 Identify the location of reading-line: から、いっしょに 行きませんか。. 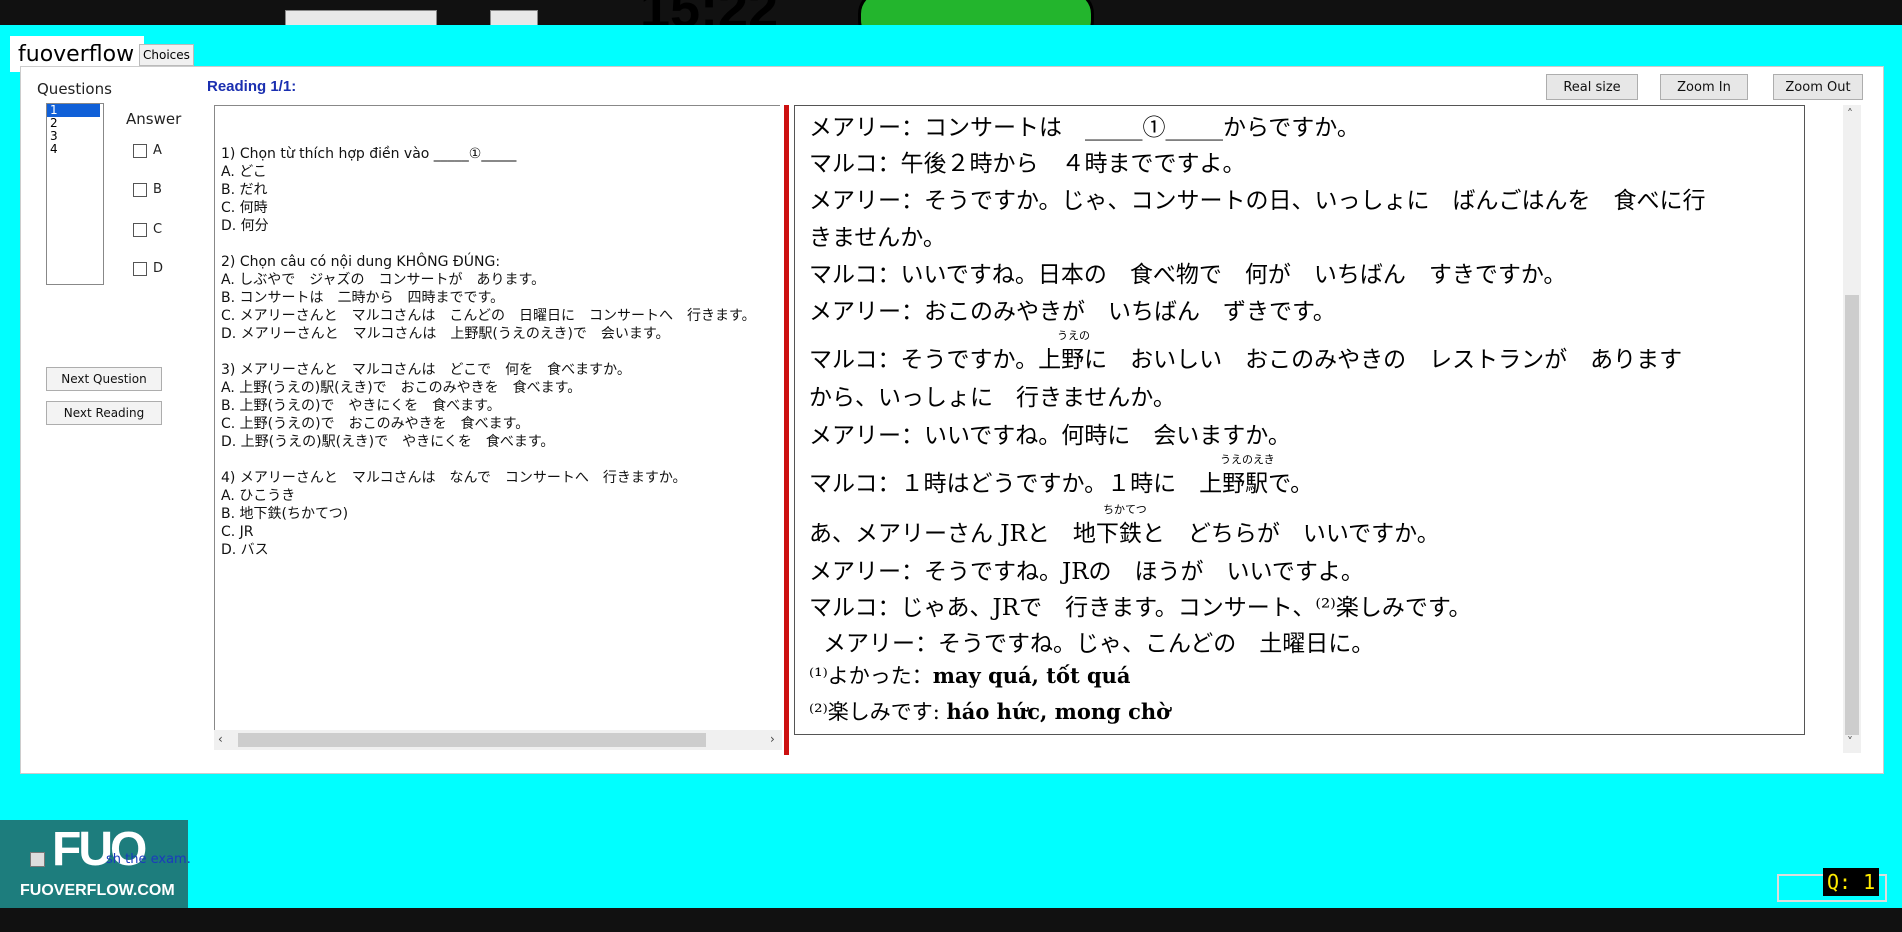
(992, 398).